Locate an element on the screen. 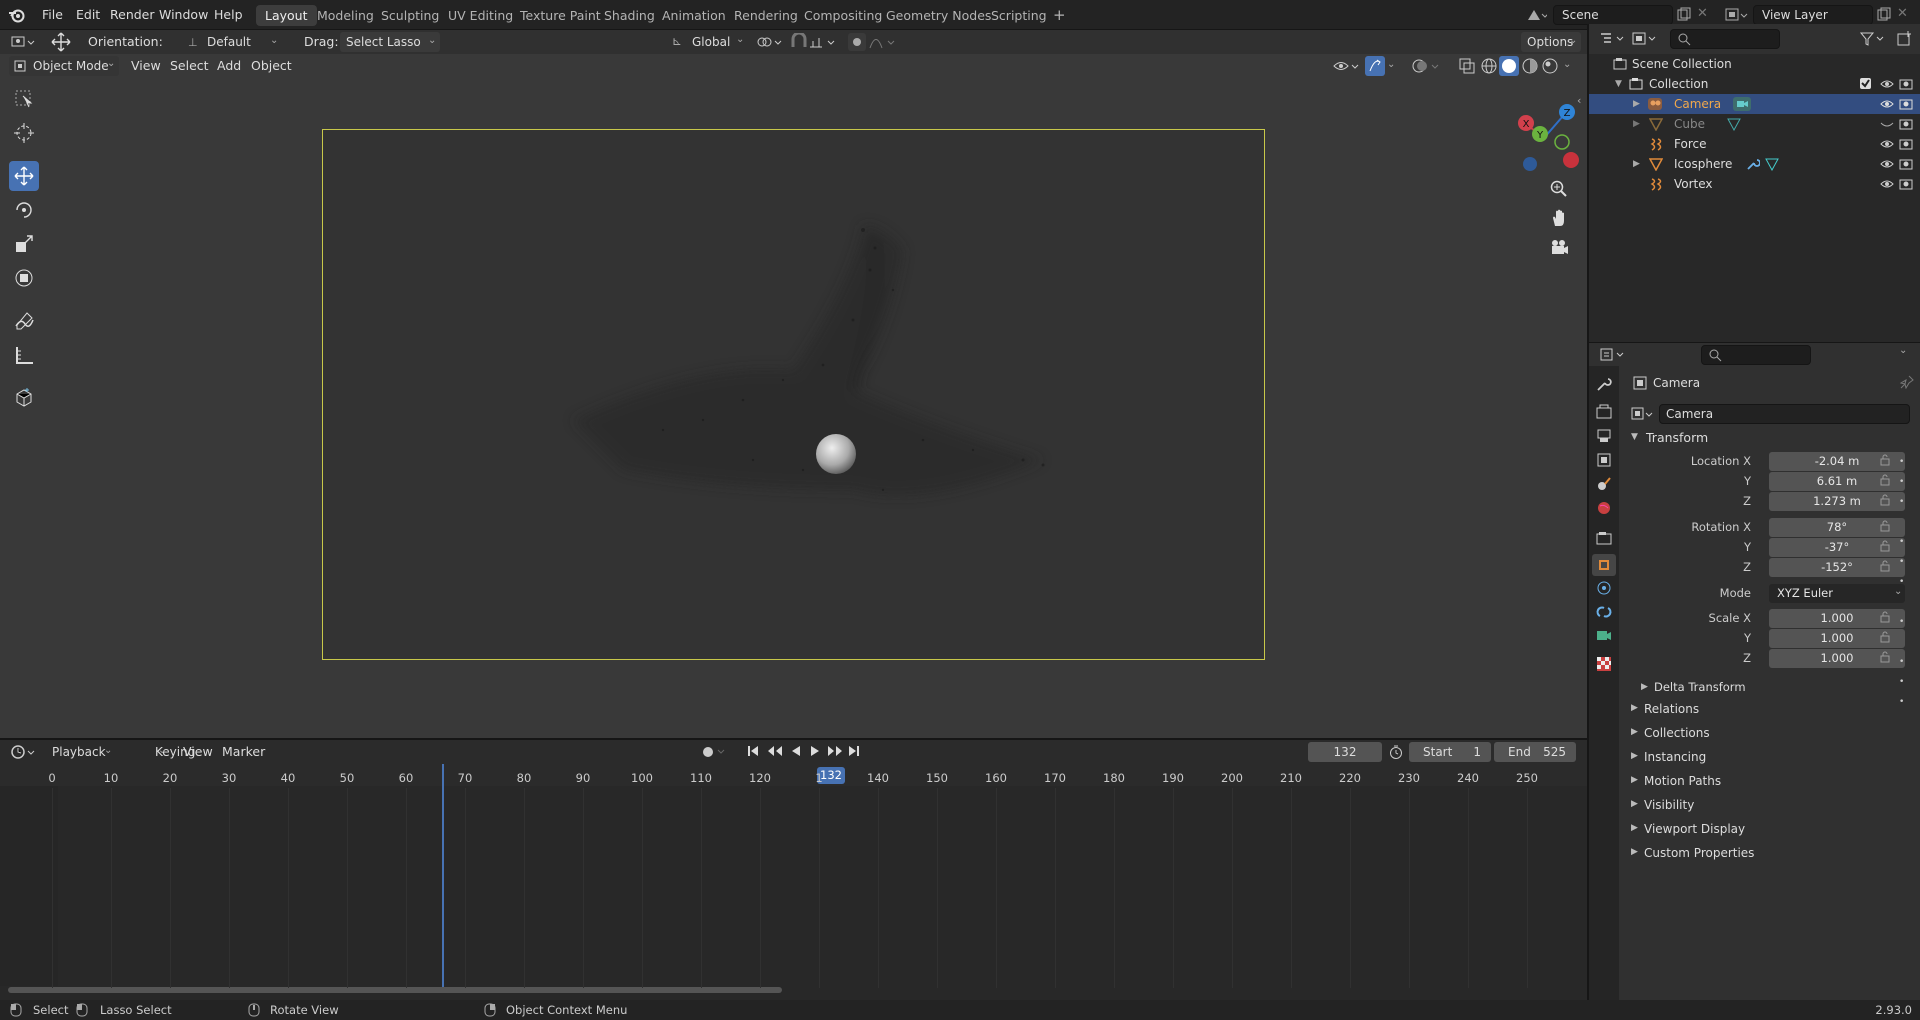 This screenshot has height=1020, width=1920. render-tab-icon is located at coordinates (1604, 412).